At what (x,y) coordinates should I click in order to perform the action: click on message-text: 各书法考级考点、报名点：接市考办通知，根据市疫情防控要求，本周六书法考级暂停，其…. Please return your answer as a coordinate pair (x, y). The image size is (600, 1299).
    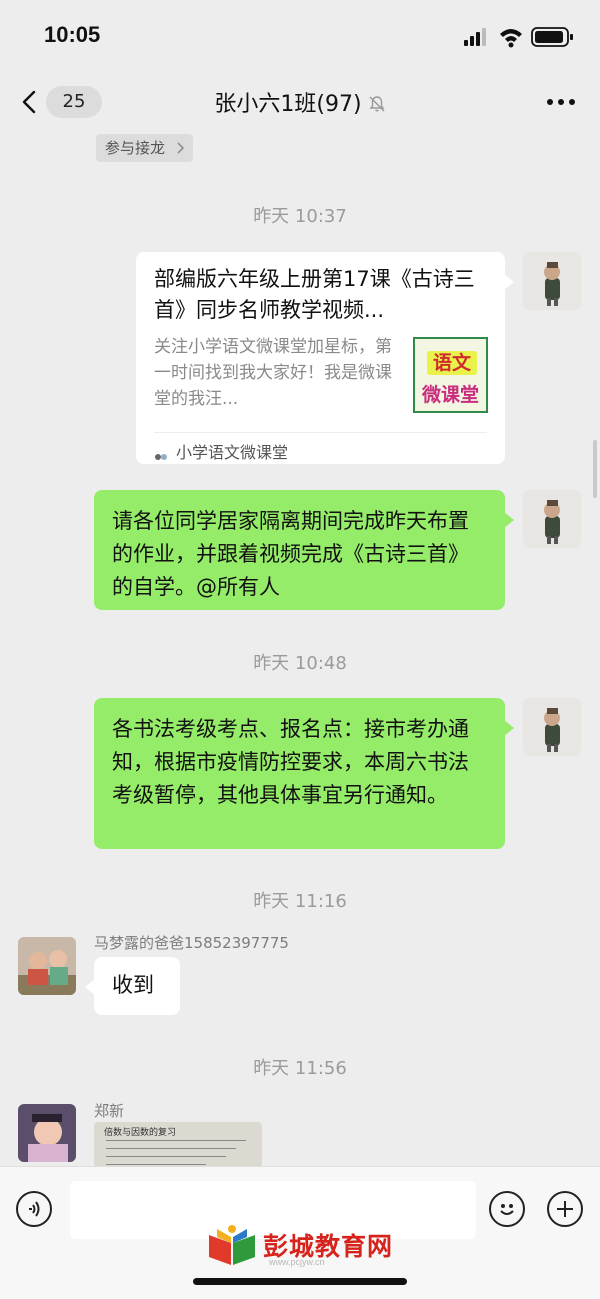
    Looking at the image, I should click on (290, 762).